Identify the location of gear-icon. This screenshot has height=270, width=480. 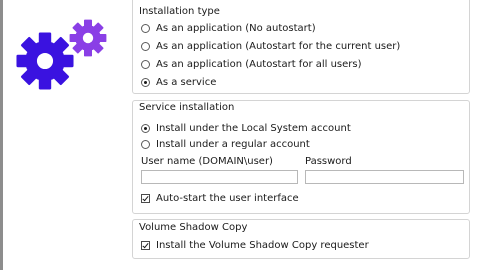
(45, 61).